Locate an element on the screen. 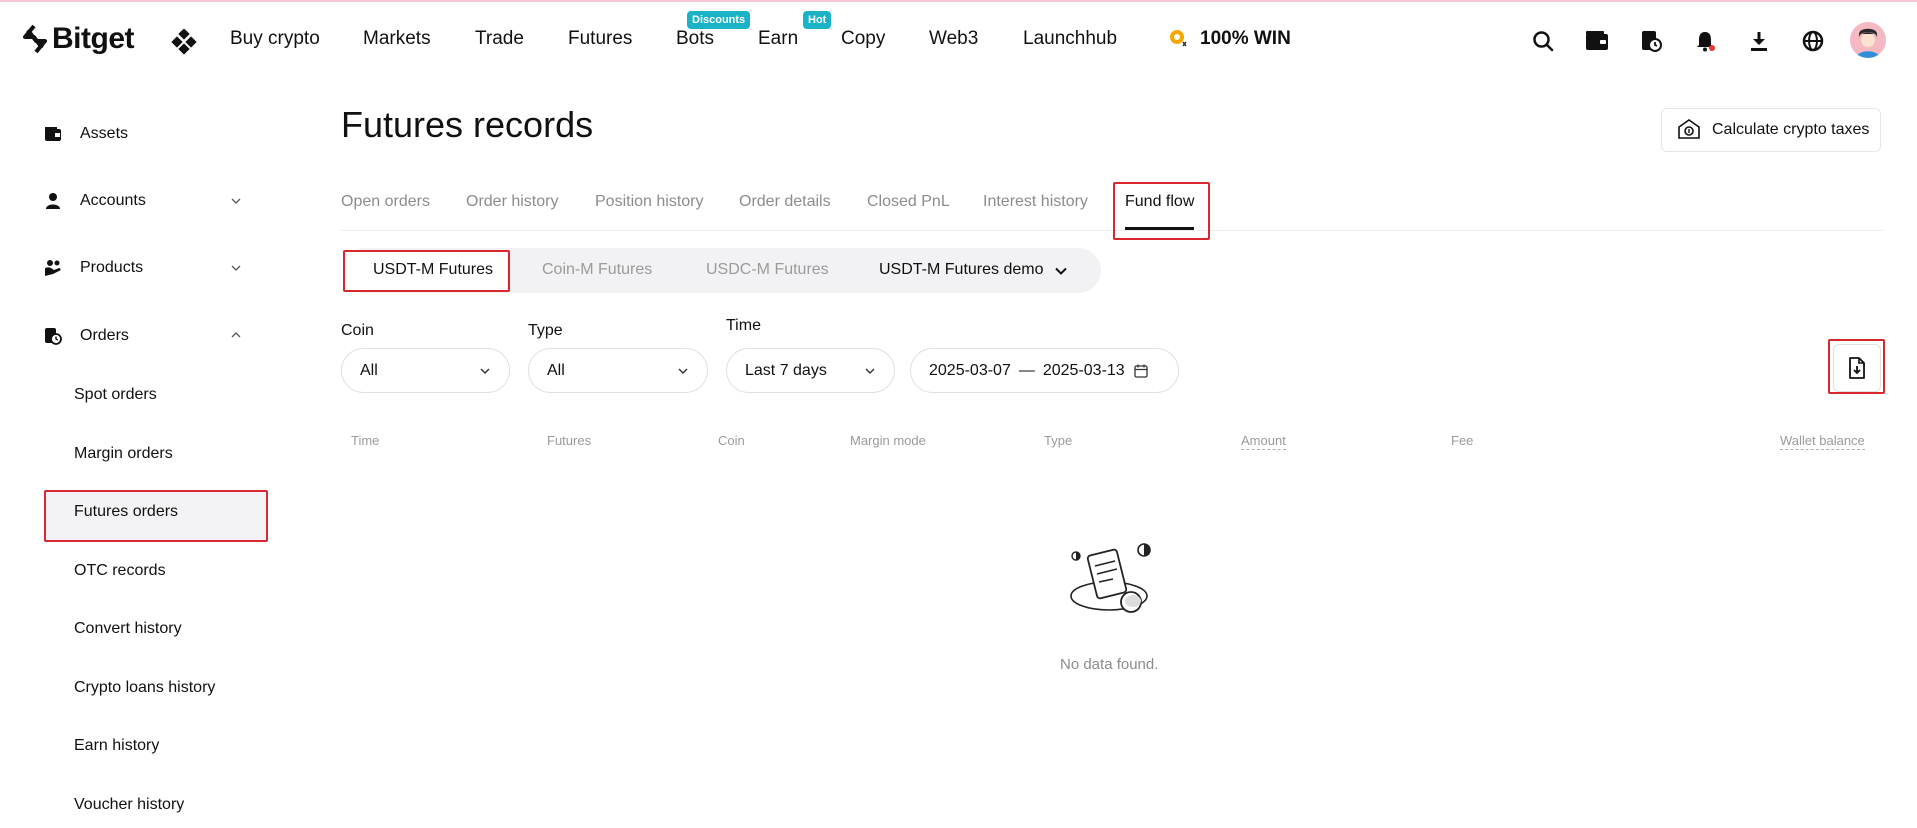 The image size is (1917, 828). tax-calculator-icon is located at coordinates (1689, 129).